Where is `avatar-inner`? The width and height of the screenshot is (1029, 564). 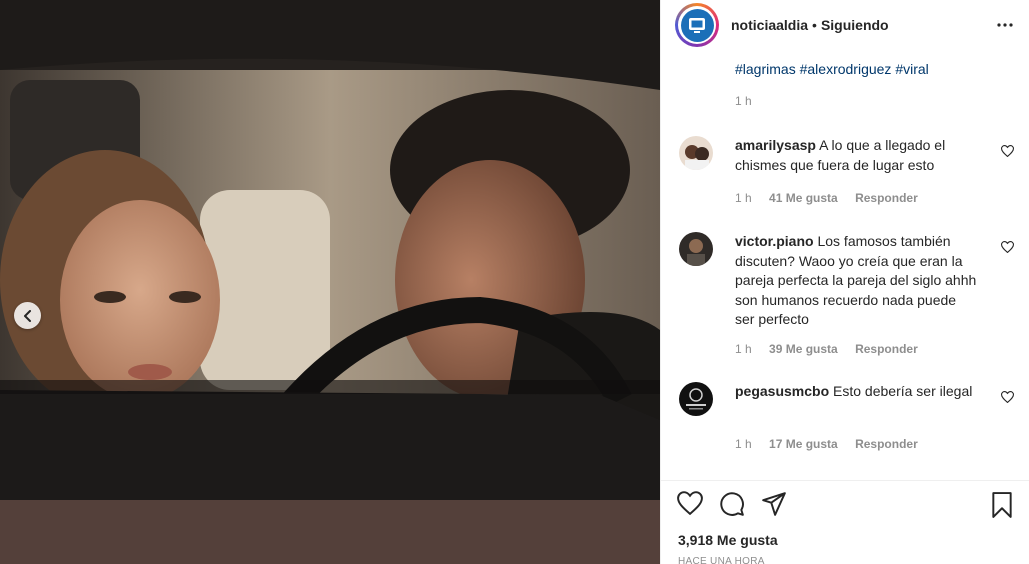
avatar-inner is located at coordinates (697, 25).